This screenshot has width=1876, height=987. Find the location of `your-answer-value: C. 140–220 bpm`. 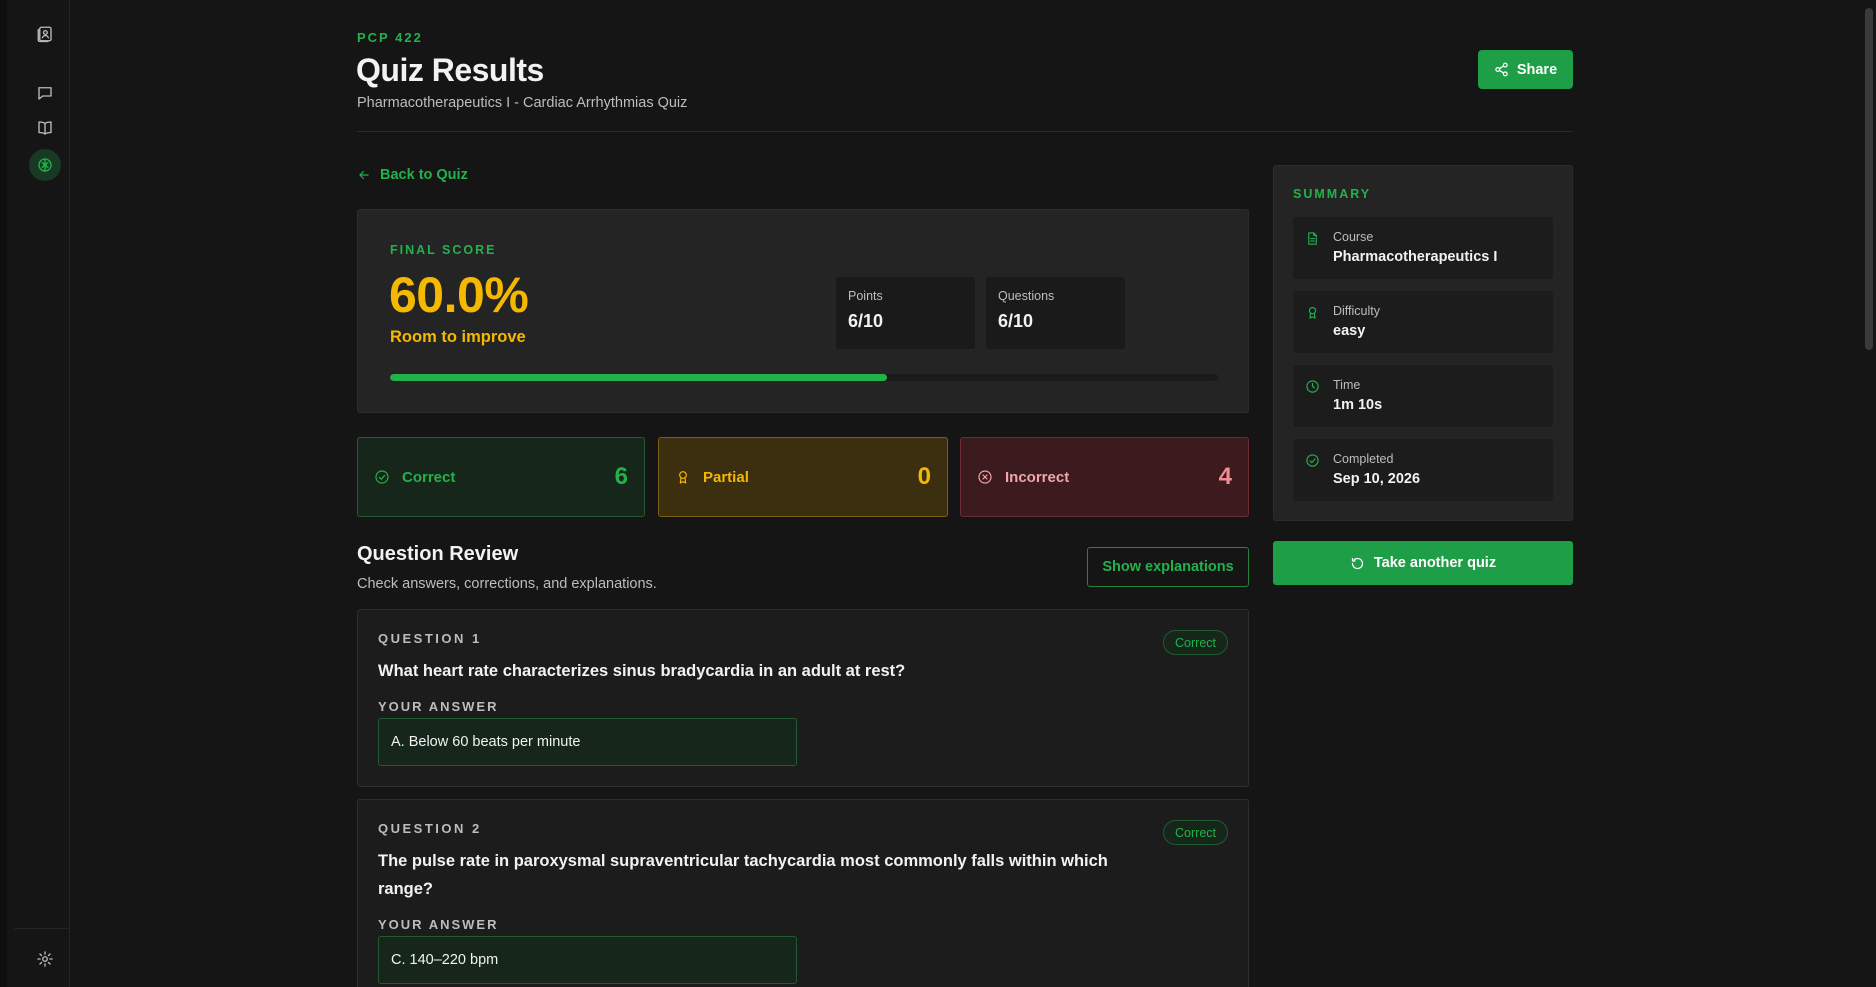

your-answer-value: C. 140–220 bpm is located at coordinates (587, 960).